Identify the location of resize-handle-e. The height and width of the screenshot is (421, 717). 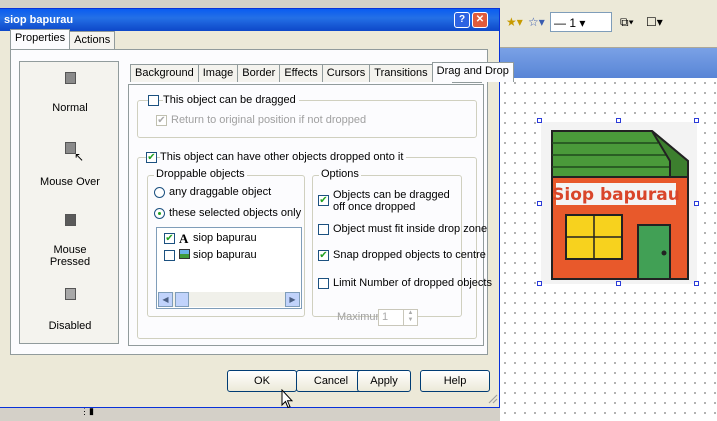
(696, 203).